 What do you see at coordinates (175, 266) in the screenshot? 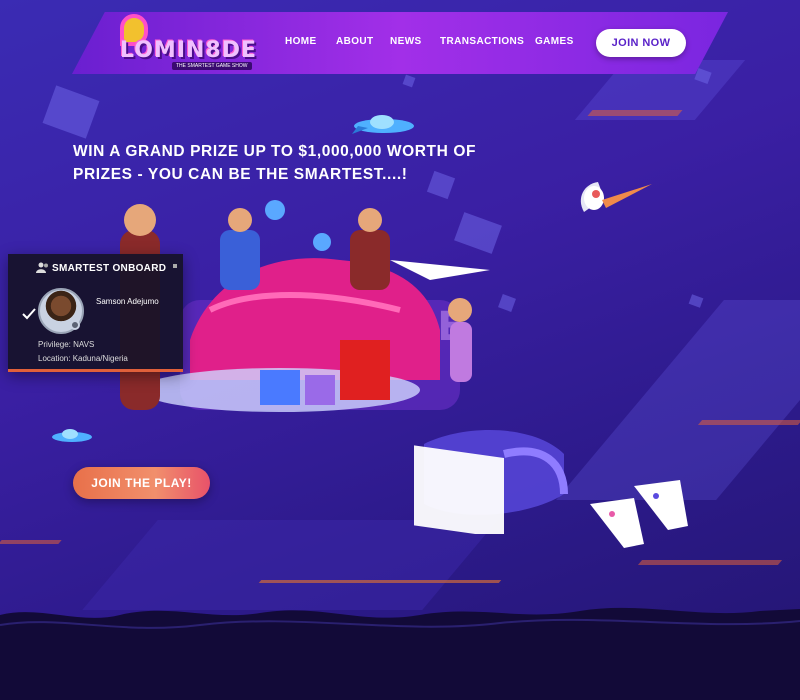
I see `panel-close-icon` at bounding box center [175, 266].